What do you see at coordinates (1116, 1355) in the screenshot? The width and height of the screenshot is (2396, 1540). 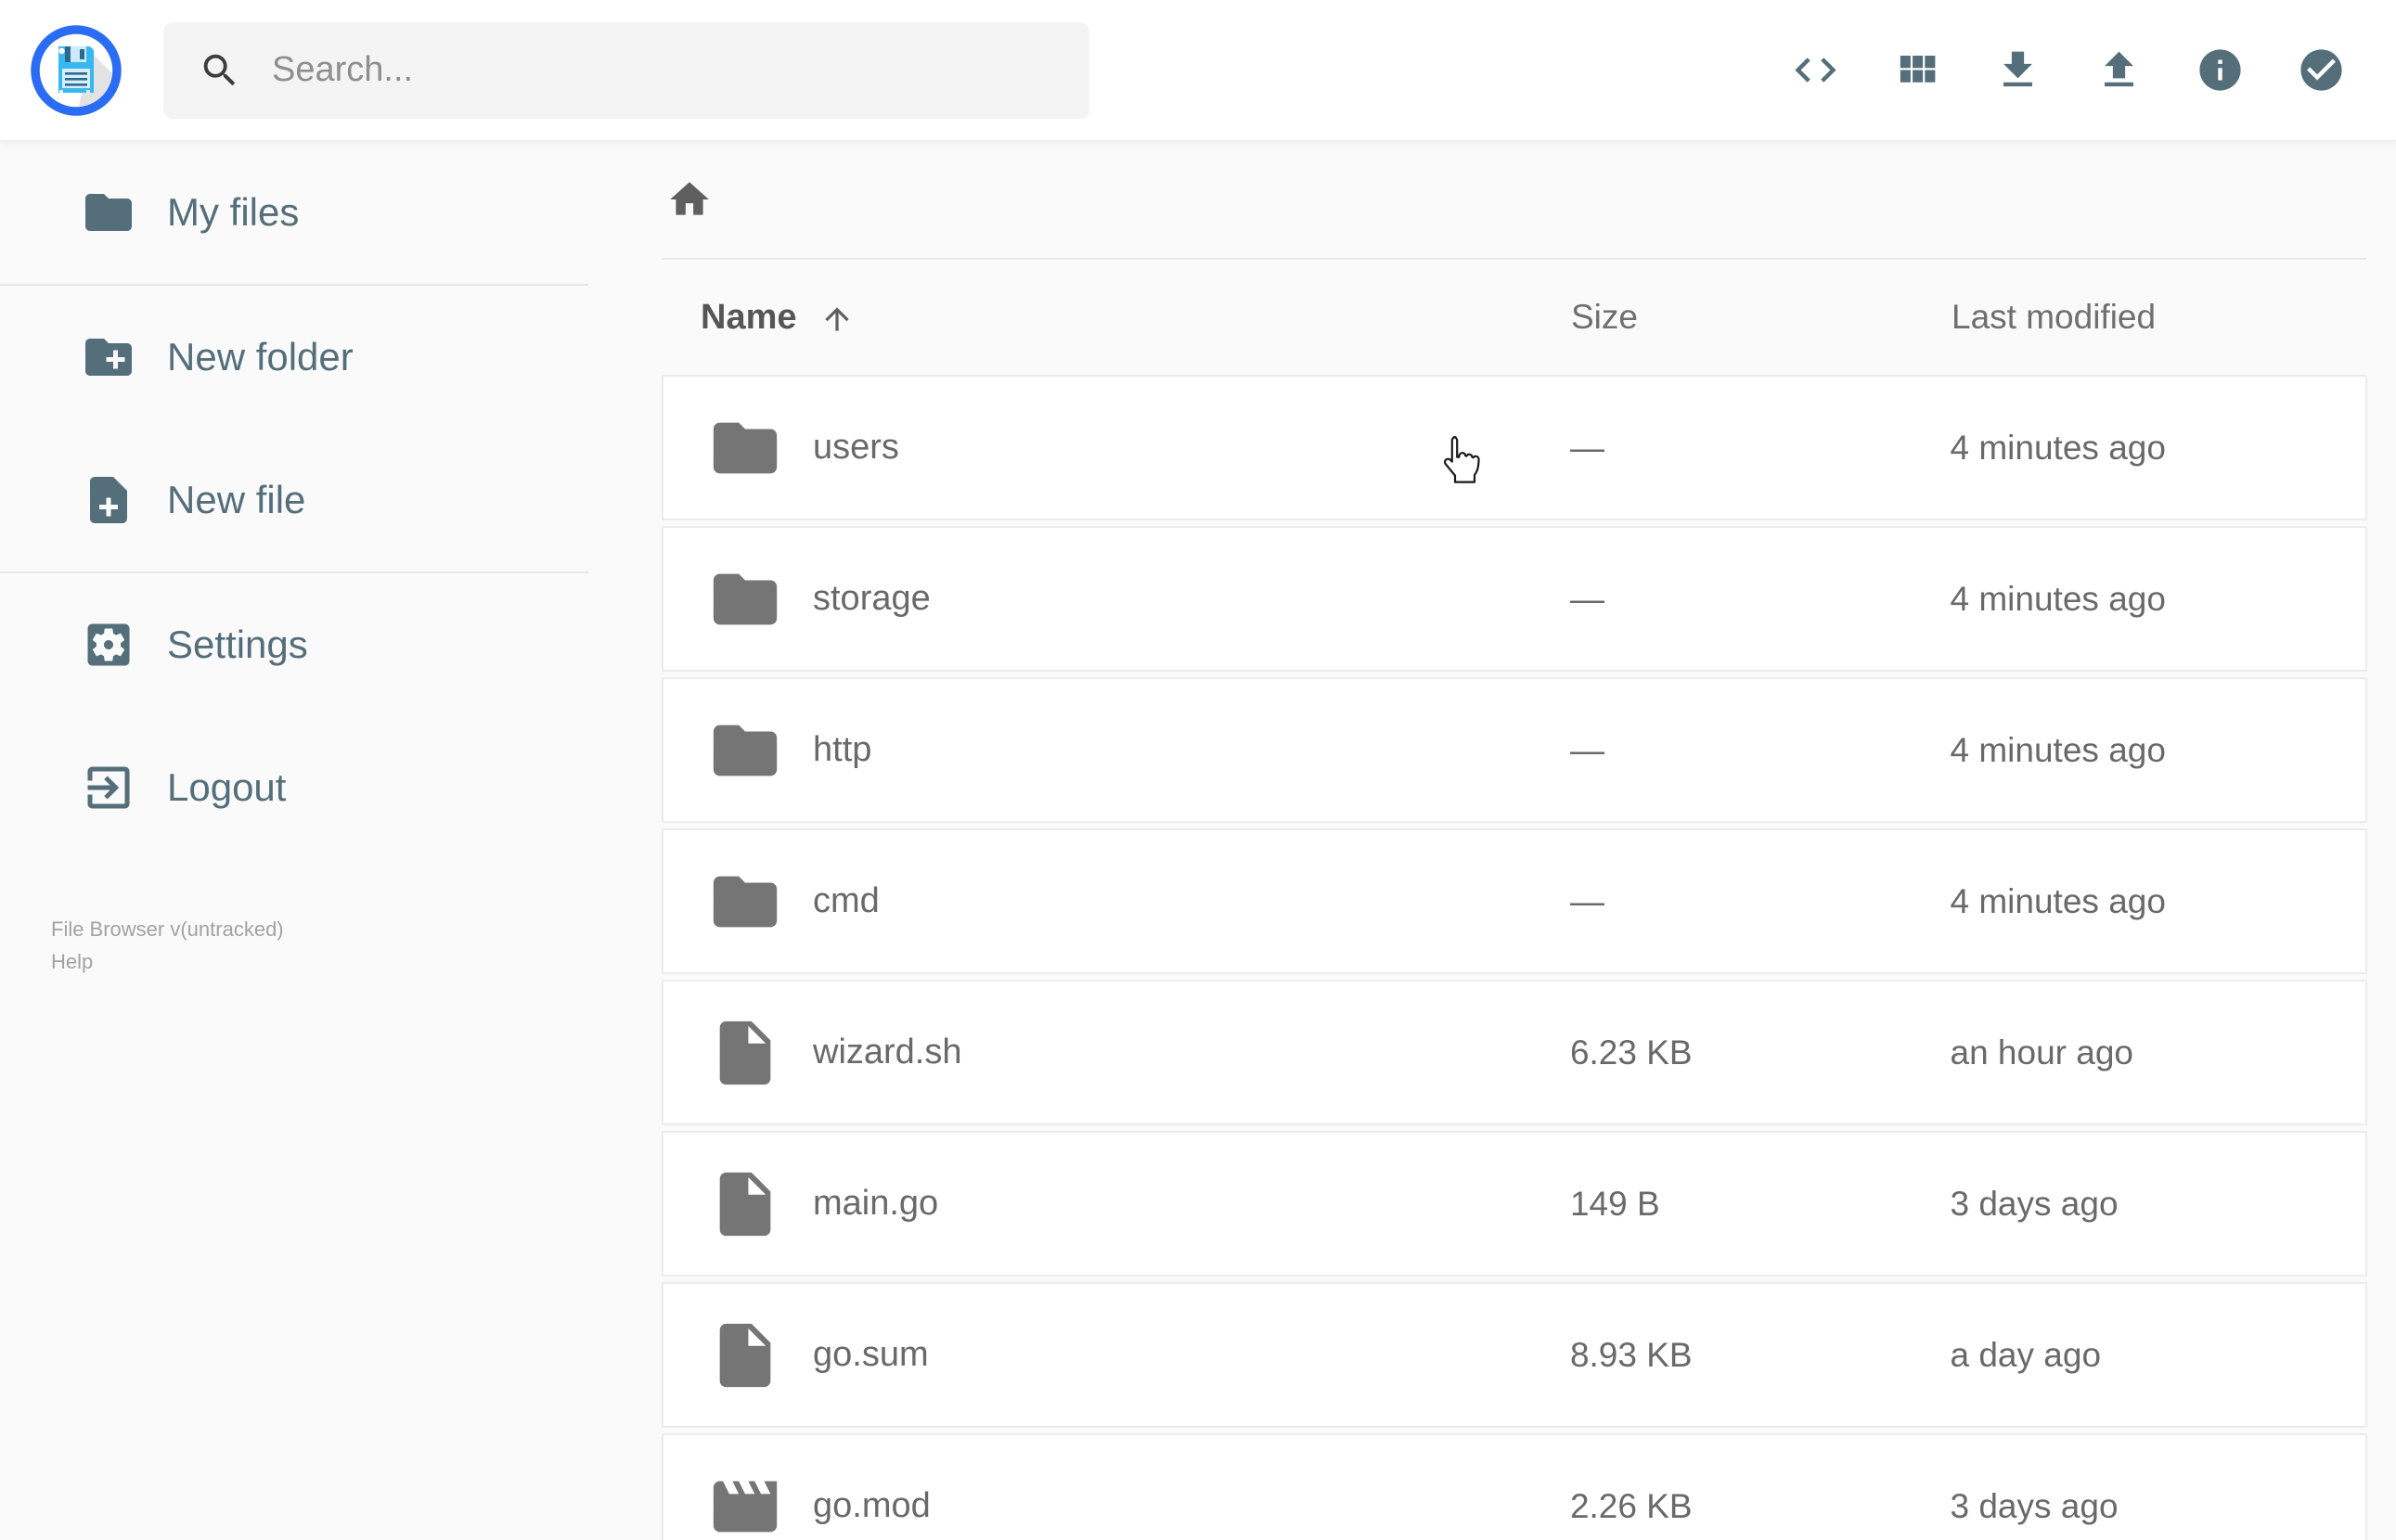 I see `cell-name: go.sum` at bounding box center [1116, 1355].